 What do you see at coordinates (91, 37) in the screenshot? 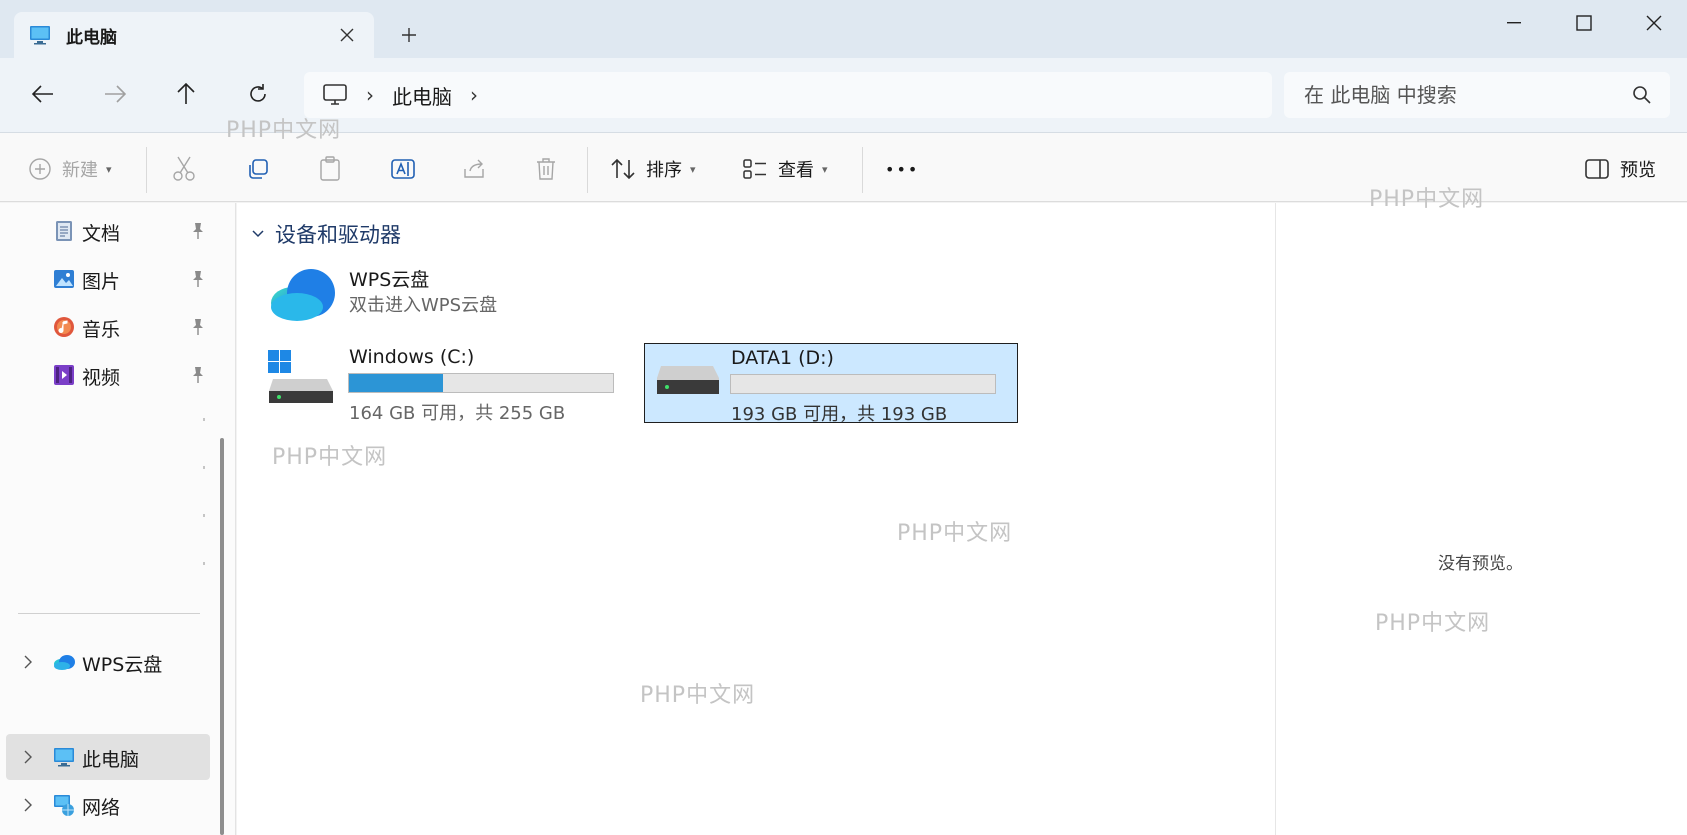
I see `tab-title: 此电脑` at bounding box center [91, 37].